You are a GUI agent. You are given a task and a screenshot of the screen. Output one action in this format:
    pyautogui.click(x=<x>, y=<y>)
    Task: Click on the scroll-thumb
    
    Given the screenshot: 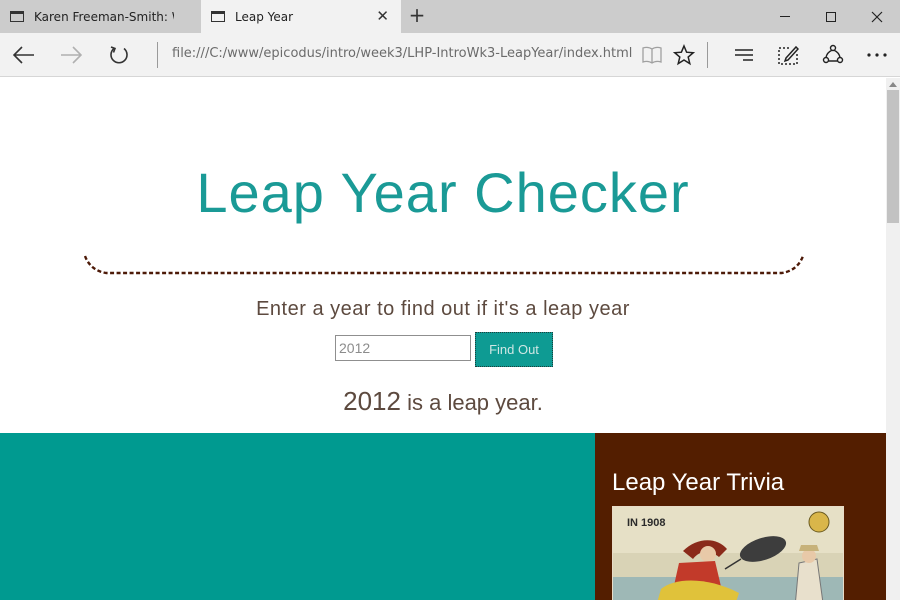 What is the action you would take?
    pyautogui.click(x=893, y=156)
    